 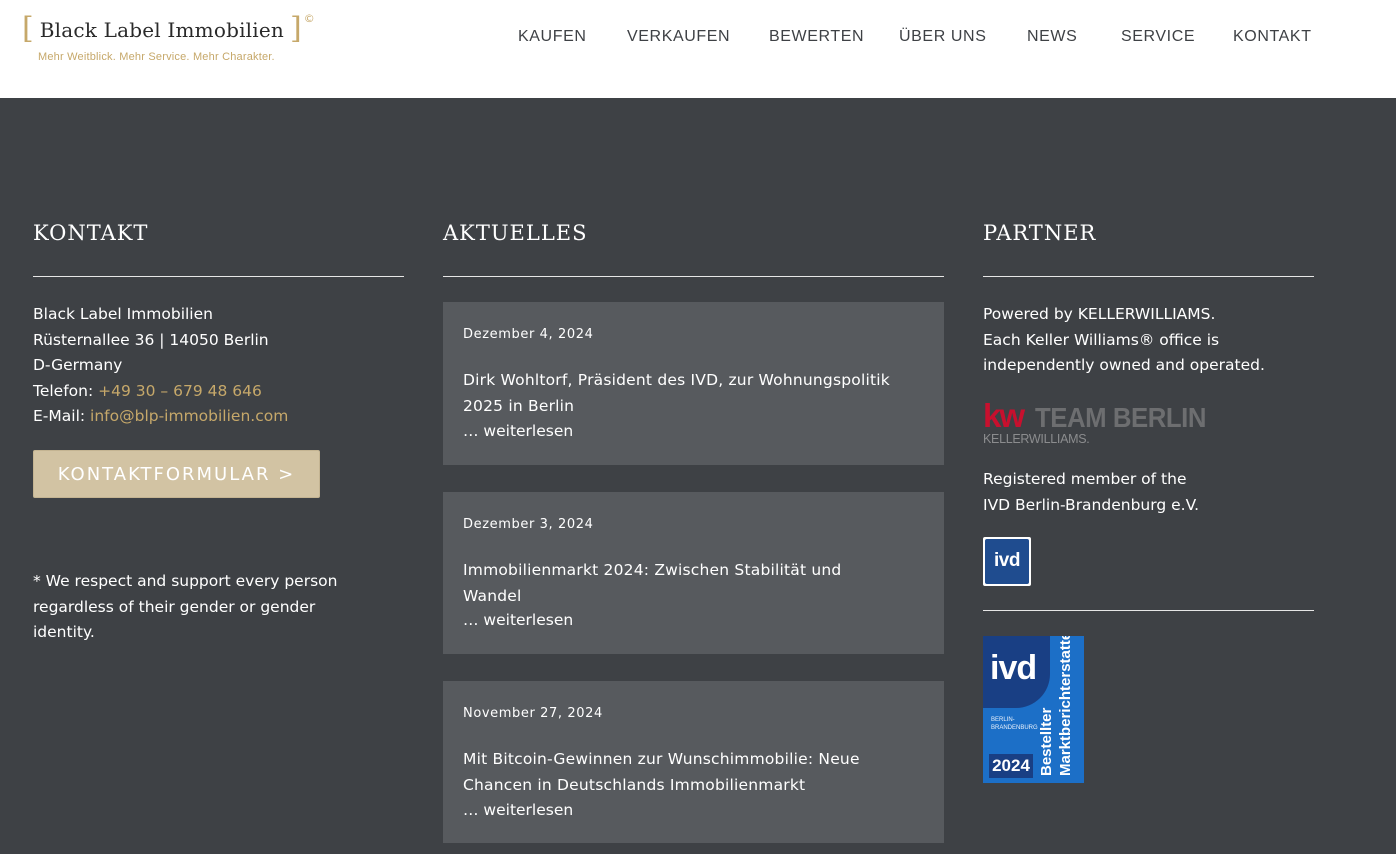 What do you see at coordinates (151, 340) in the screenshot?
I see `company-address: Rüsternallee 36 | 14050 Berlin` at bounding box center [151, 340].